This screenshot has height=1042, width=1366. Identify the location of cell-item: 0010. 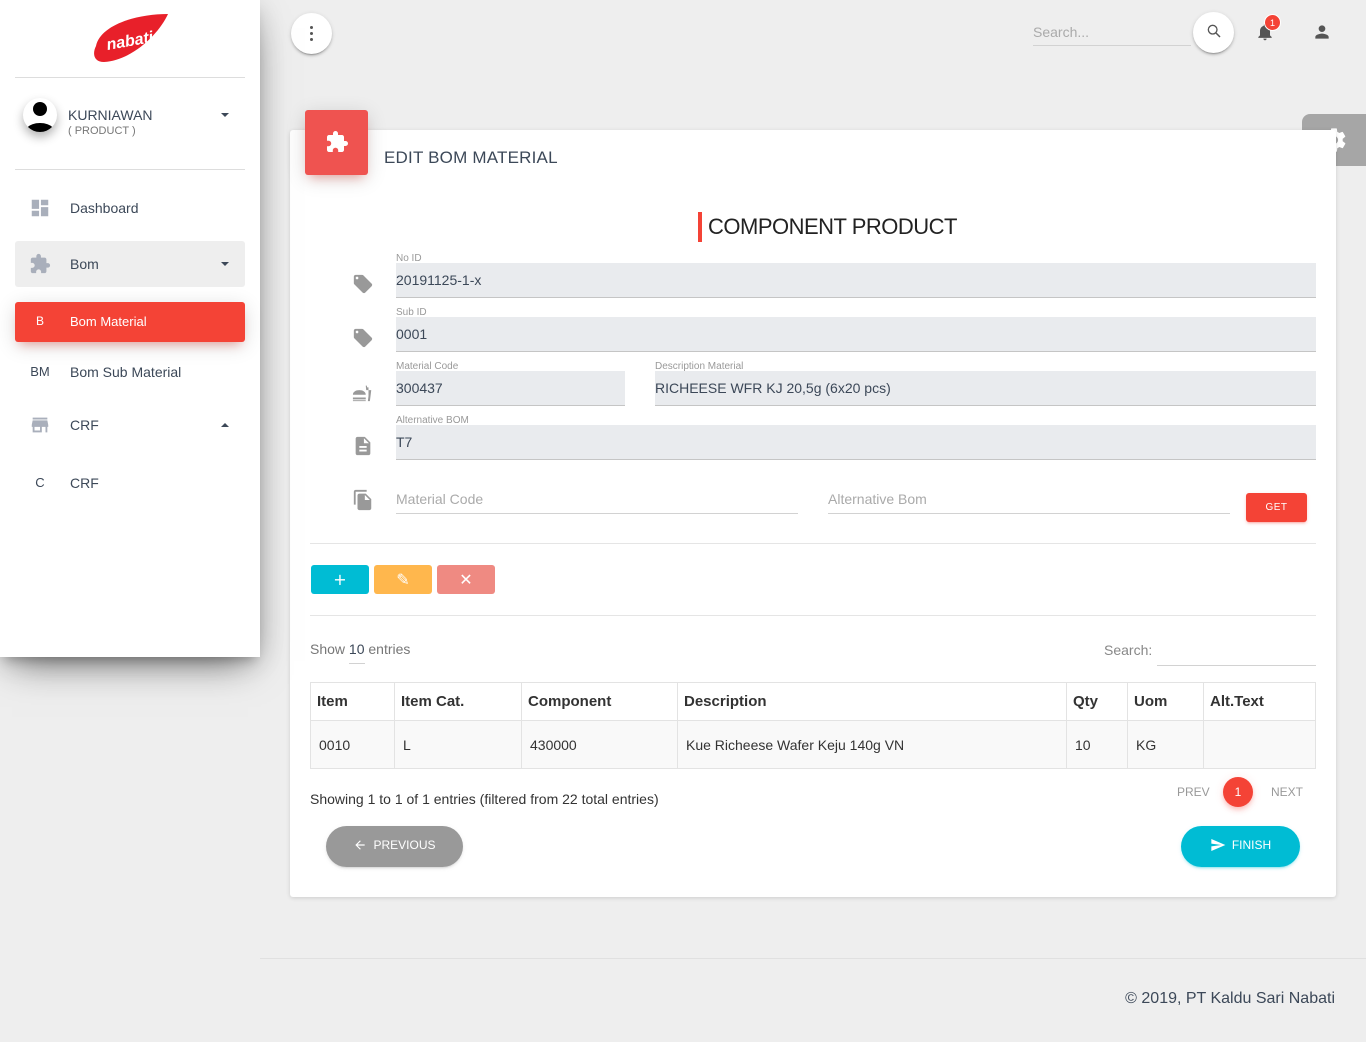
(352, 744).